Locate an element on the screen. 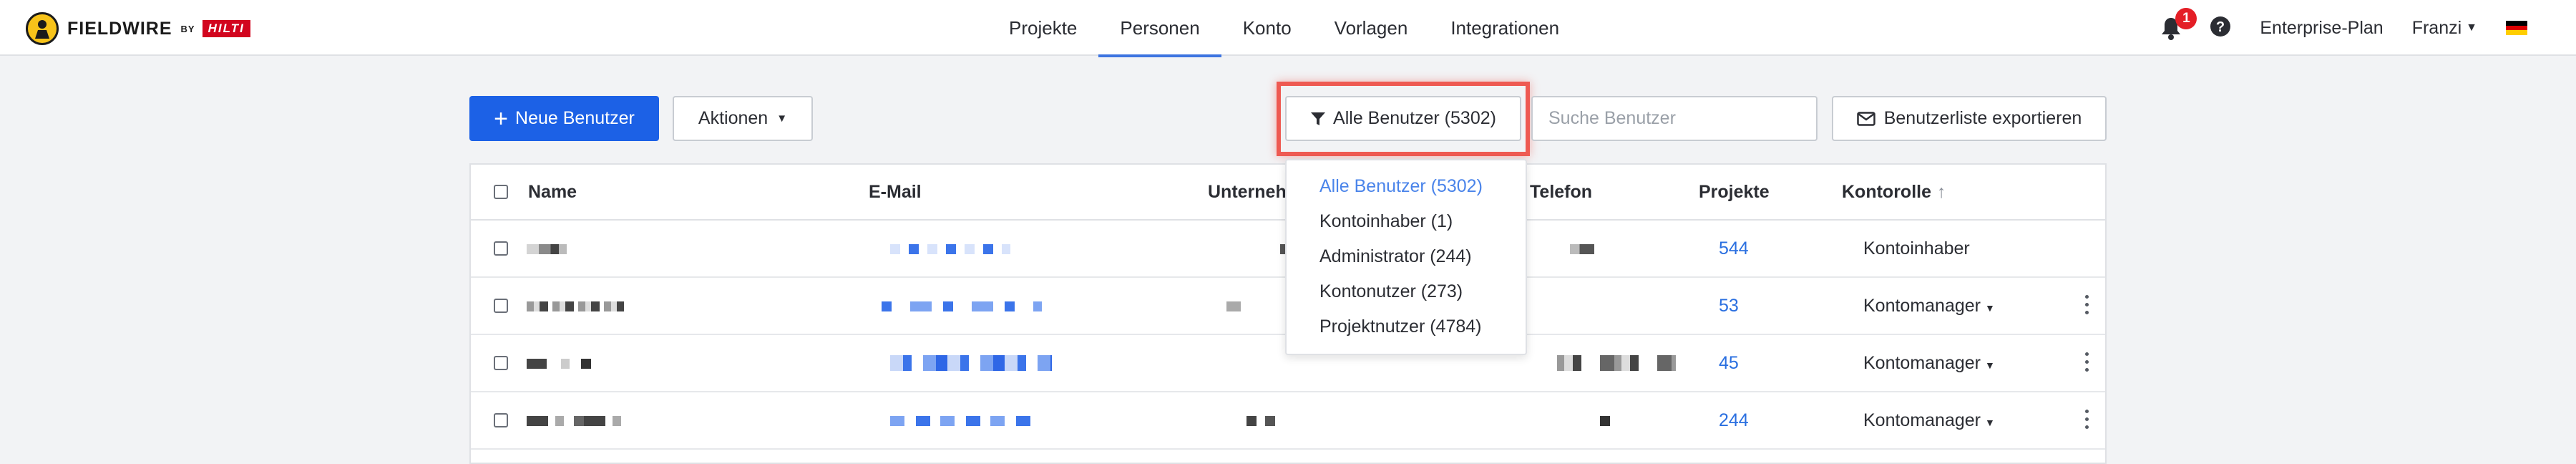  project-count-link: 544 is located at coordinates (1734, 248).